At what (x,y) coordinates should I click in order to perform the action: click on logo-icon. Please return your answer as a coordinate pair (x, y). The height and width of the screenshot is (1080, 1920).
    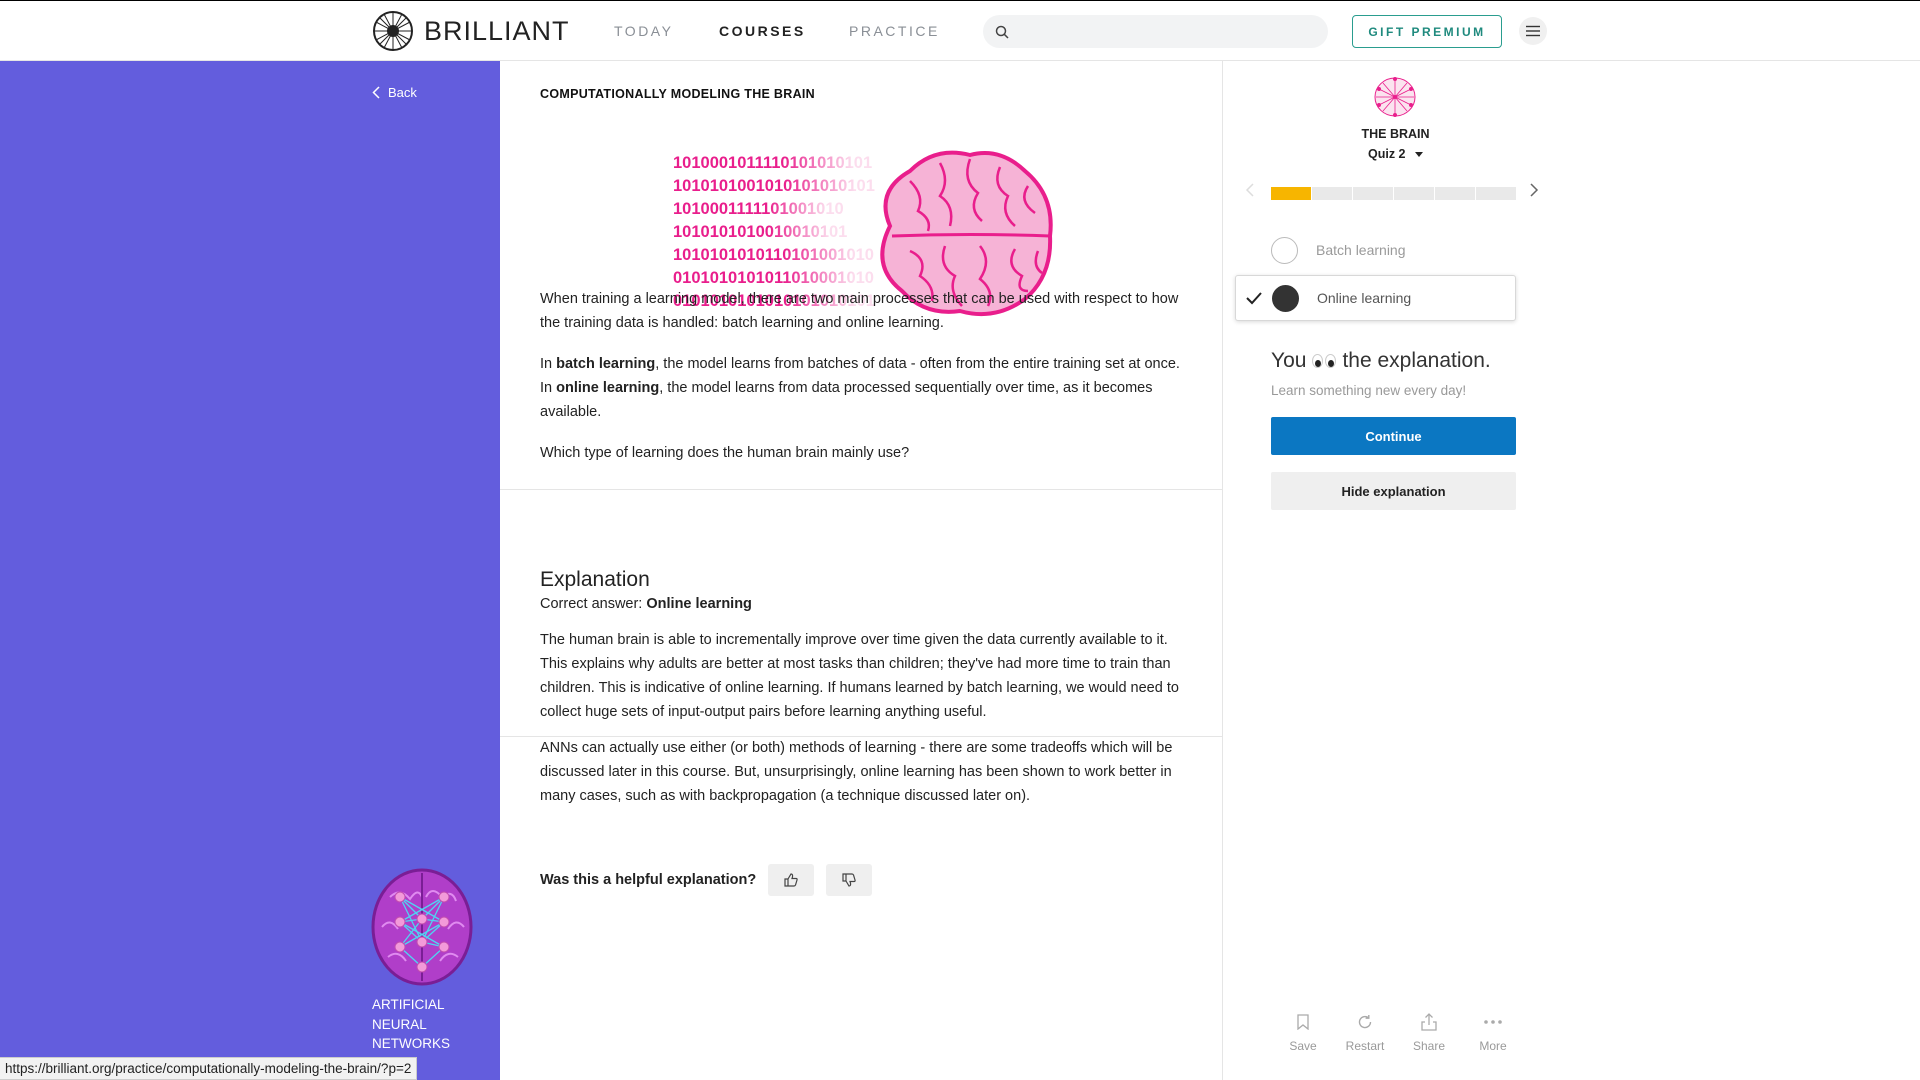
    Looking at the image, I should click on (393, 31).